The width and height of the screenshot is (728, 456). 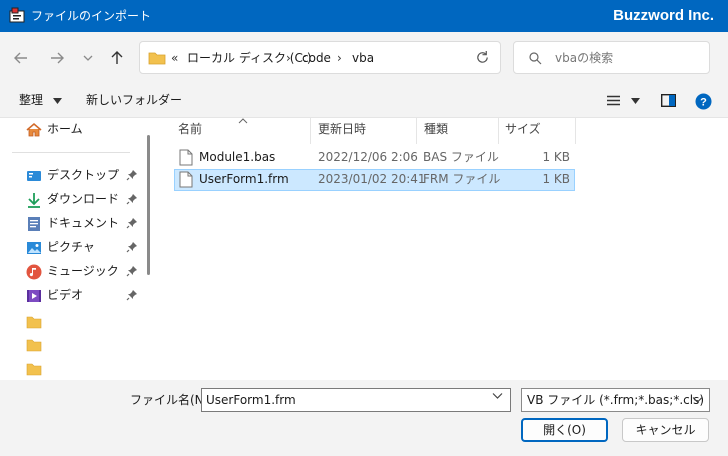 I want to click on document-icon, so click(x=34, y=224).